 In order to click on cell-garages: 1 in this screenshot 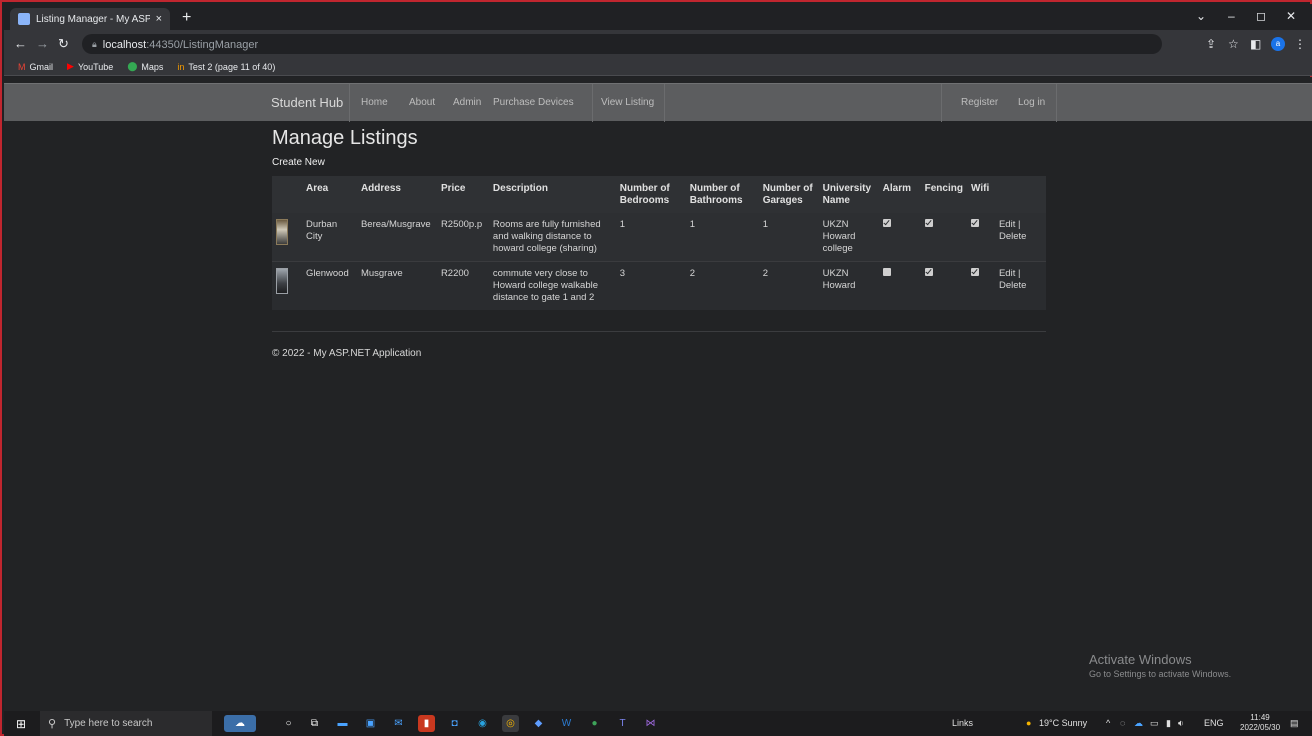, I will do `click(788, 237)`.